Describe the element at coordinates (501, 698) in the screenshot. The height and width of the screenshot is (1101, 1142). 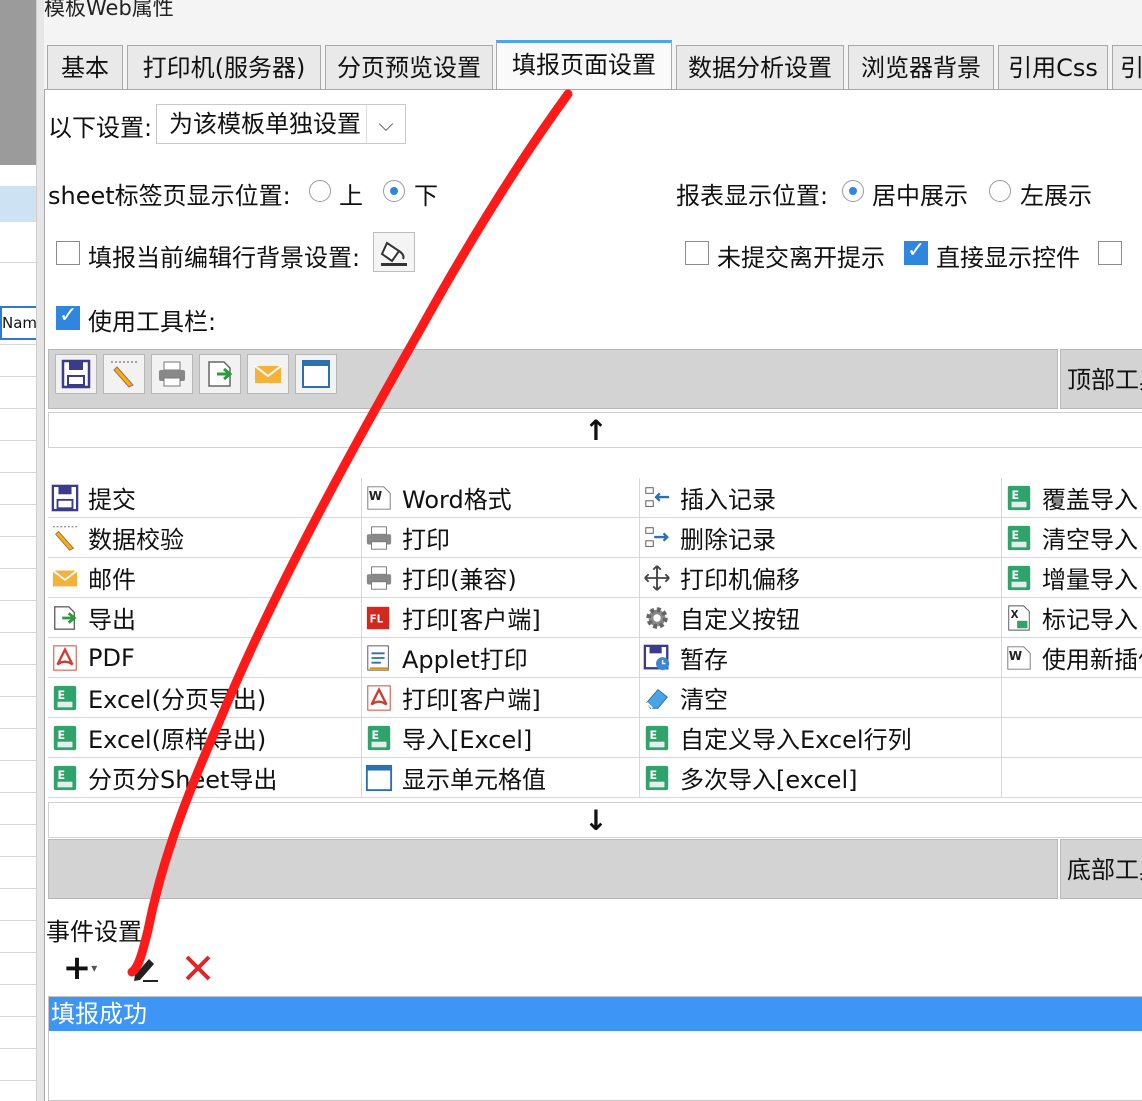
I see `available-button: 打印[客户端]` at that location.